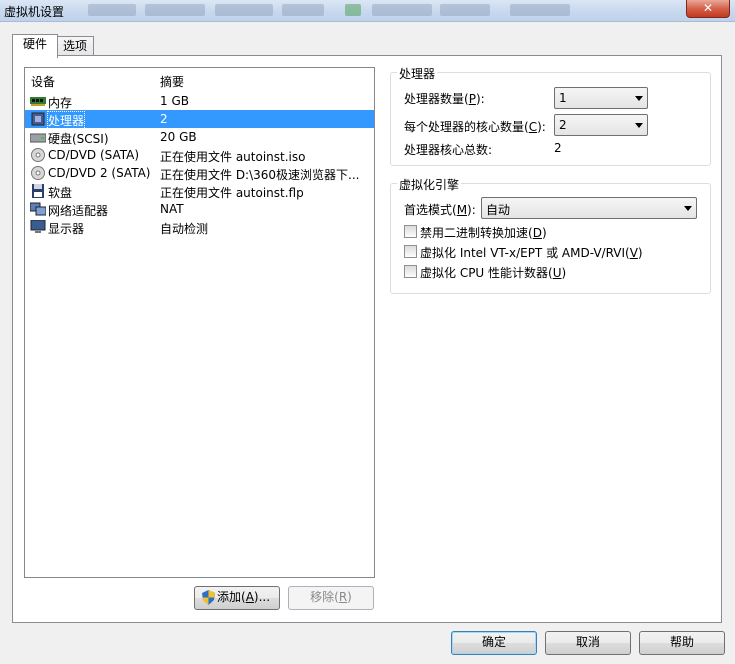 The width and height of the screenshot is (735, 664). What do you see at coordinates (178, 137) in the screenshot?
I see `device-summary: 20 GB` at bounding box center [178, 137].